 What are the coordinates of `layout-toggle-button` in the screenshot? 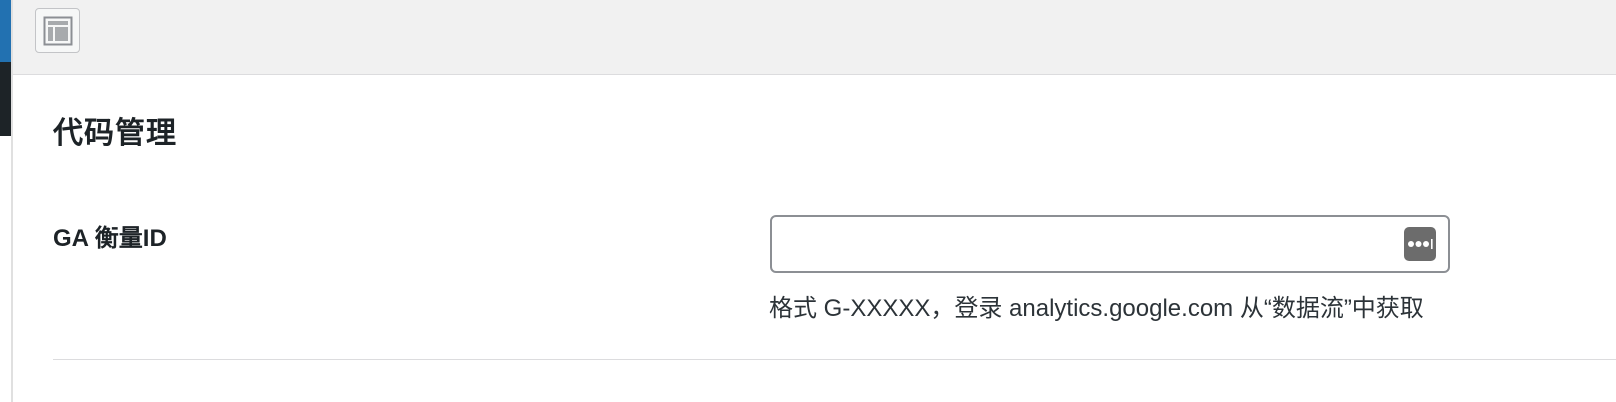 It's located at (57, 30).